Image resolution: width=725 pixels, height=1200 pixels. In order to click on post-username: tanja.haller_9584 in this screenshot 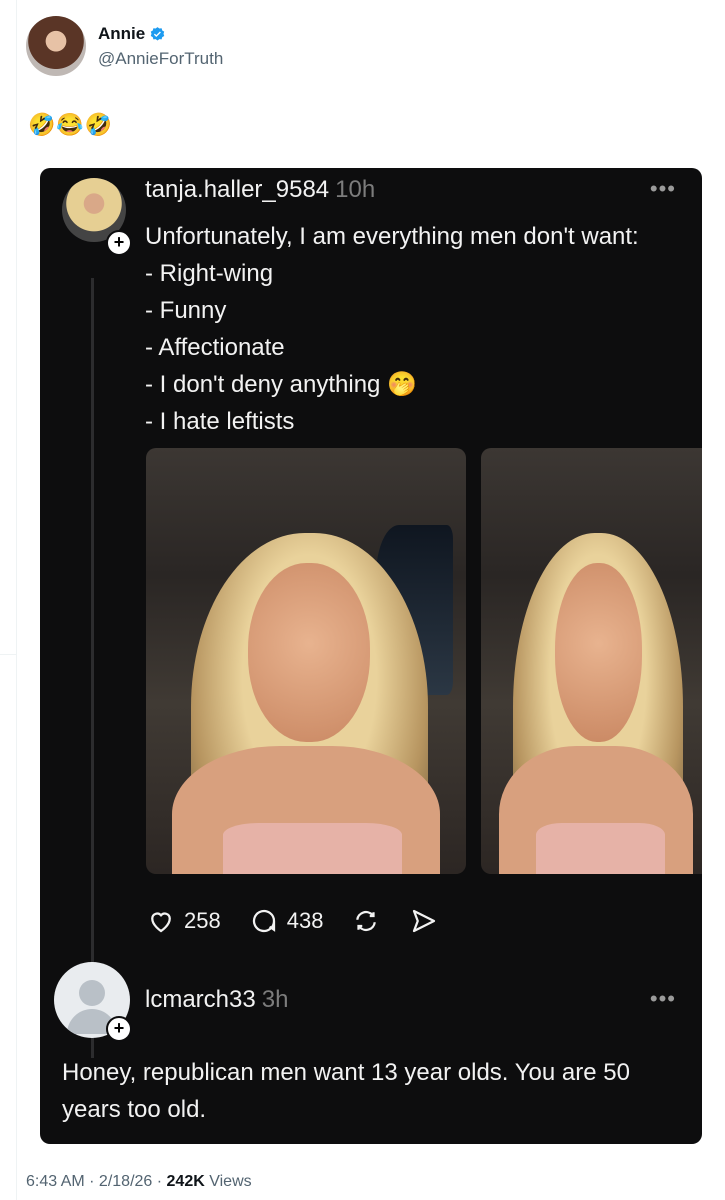, I will do `click(237, 189)`.